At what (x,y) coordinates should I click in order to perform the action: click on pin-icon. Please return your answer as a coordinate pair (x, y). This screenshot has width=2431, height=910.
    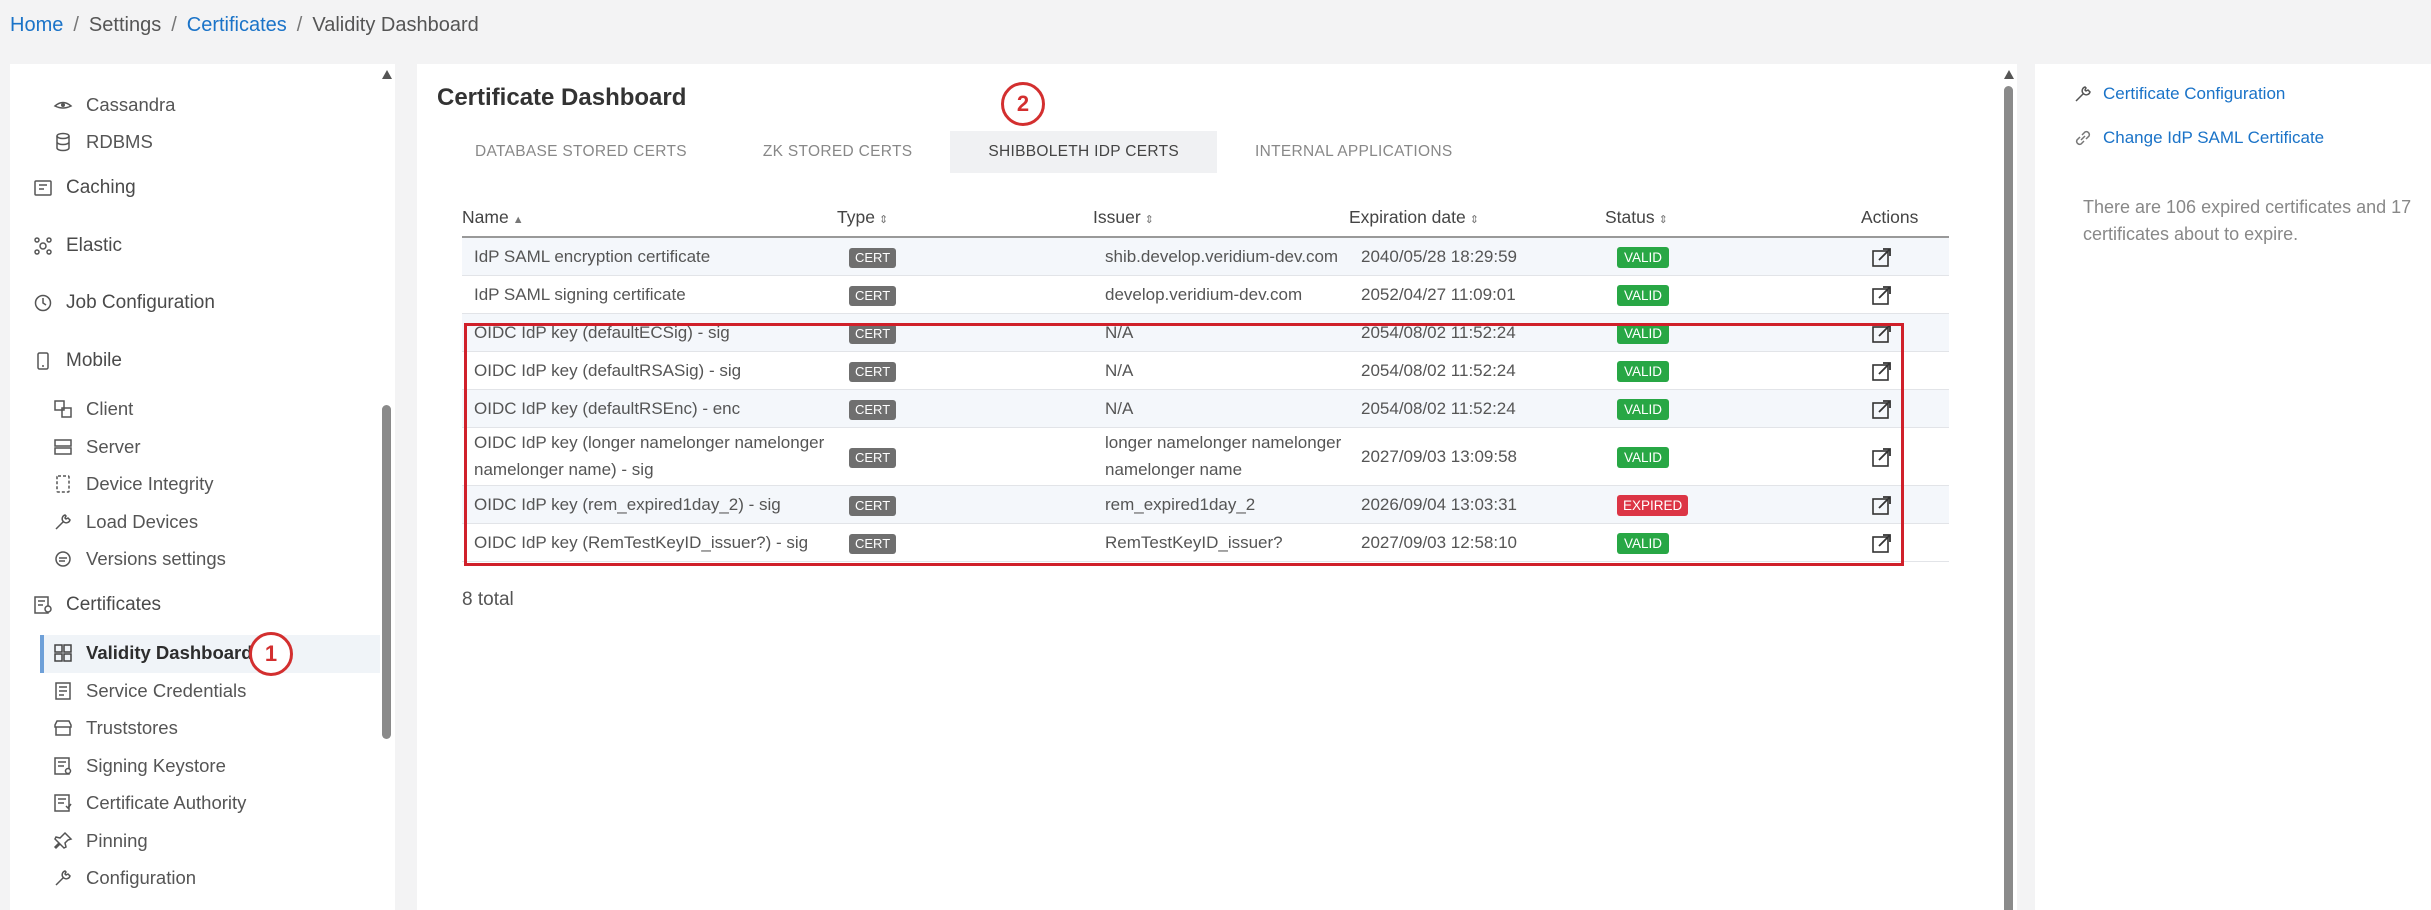
    Looking at the image, I should click on (63, 841).